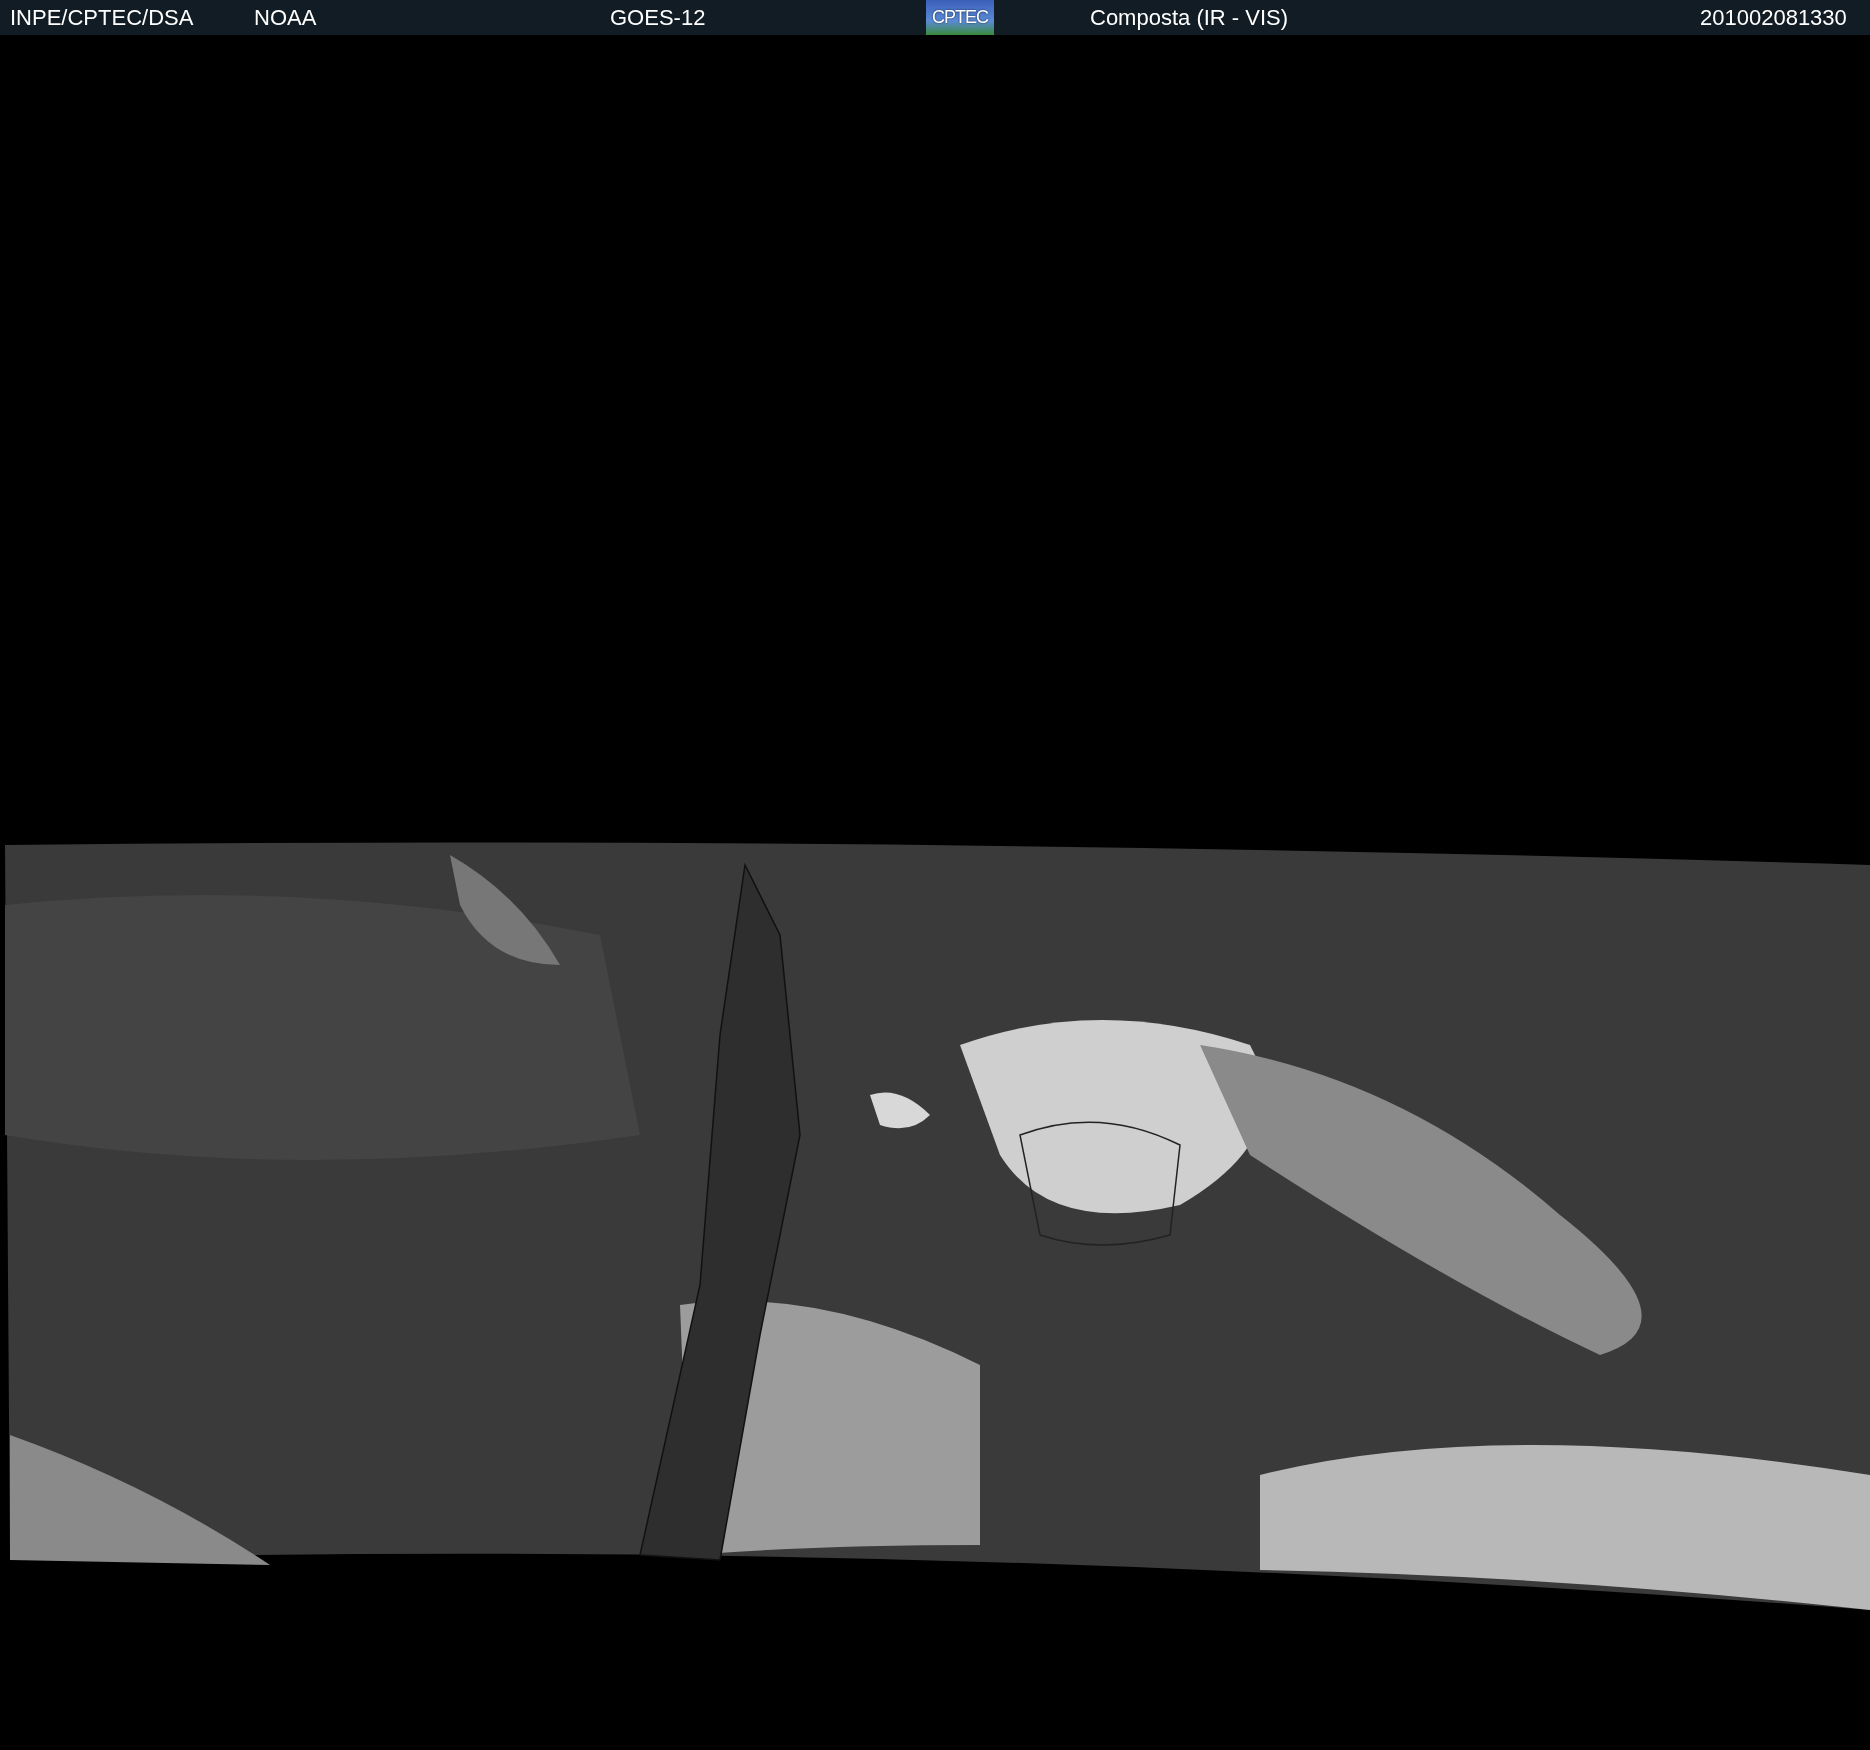 The height and width of the screenshot is (1750, 1870). I want to click on agency-label: NOAA, so click(285, 17).